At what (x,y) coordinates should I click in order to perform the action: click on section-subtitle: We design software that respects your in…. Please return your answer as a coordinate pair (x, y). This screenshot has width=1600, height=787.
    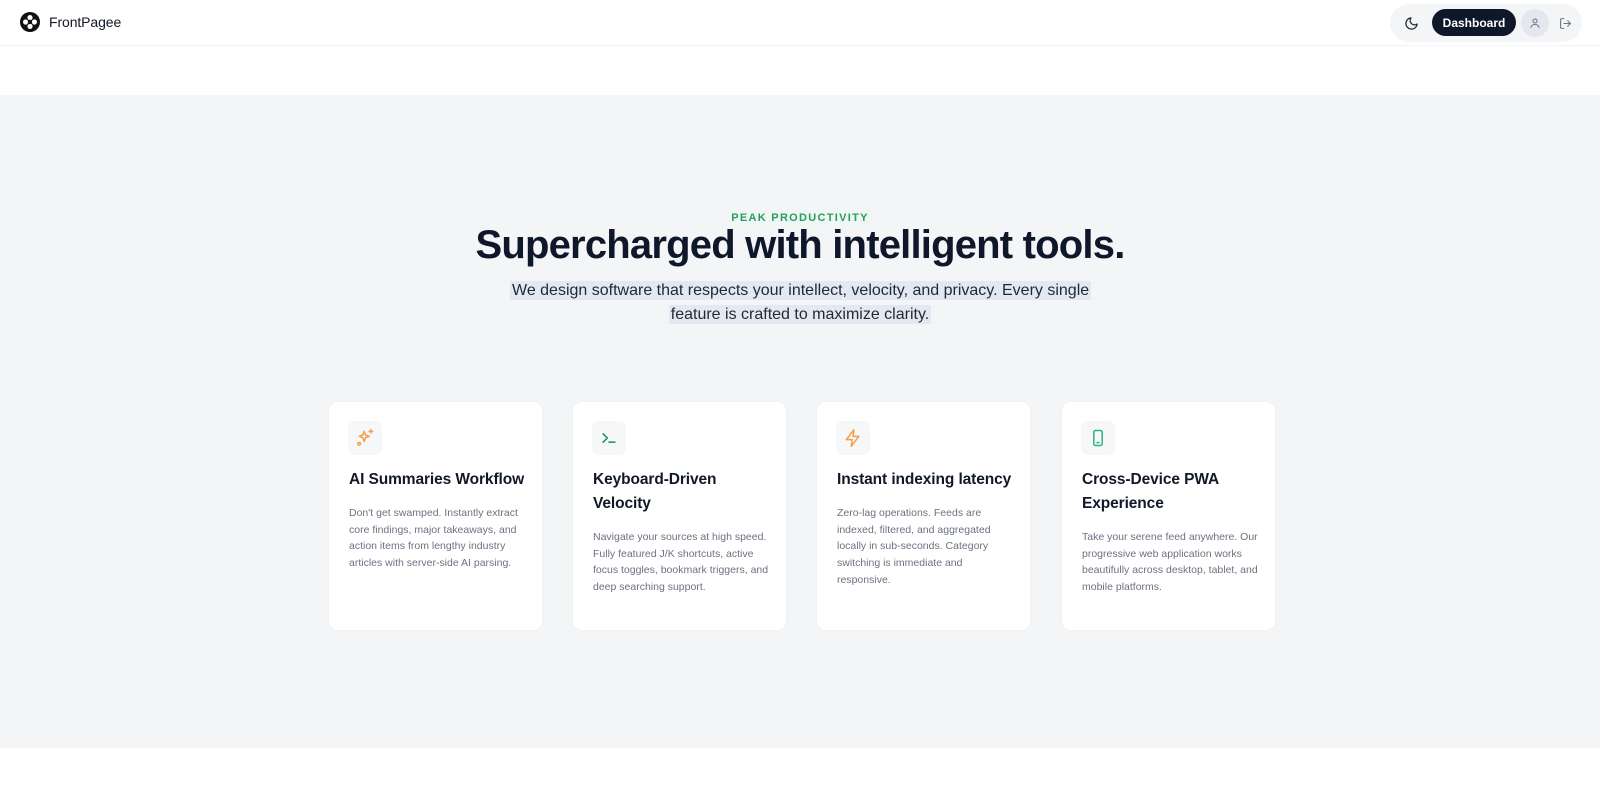
    Looking at the image, I should click on (801, 303).